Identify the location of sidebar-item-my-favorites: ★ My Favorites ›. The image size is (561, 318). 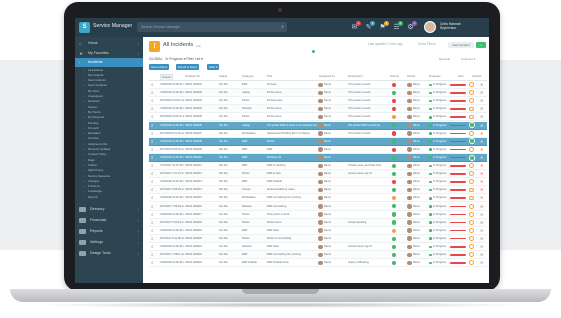
(109, 53).